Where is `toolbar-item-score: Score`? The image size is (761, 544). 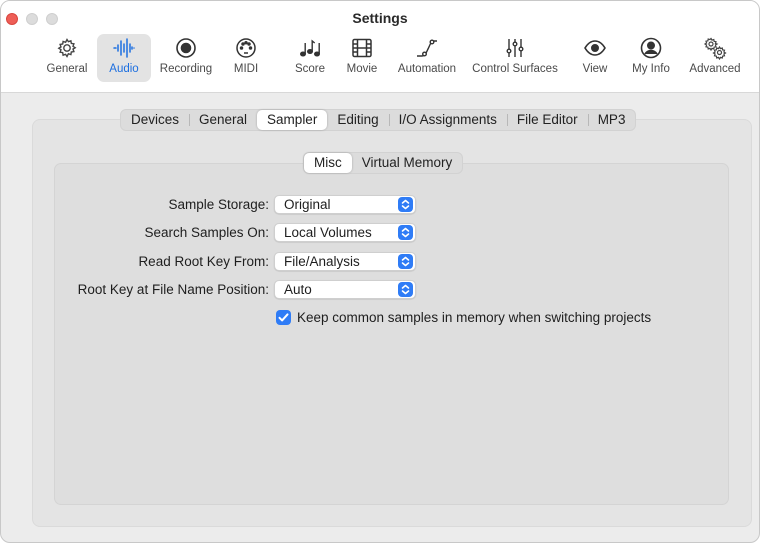
toolbar-item-score: Score is located at coordinates (310, 58).